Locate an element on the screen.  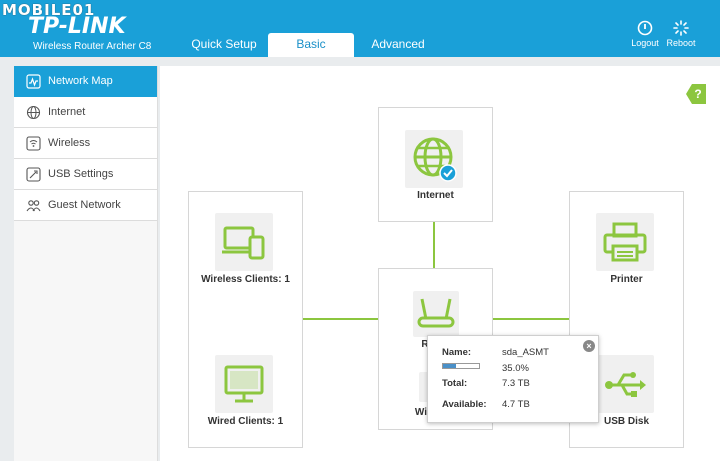
tab-basic: Basic is located at coordinates (311, 45).